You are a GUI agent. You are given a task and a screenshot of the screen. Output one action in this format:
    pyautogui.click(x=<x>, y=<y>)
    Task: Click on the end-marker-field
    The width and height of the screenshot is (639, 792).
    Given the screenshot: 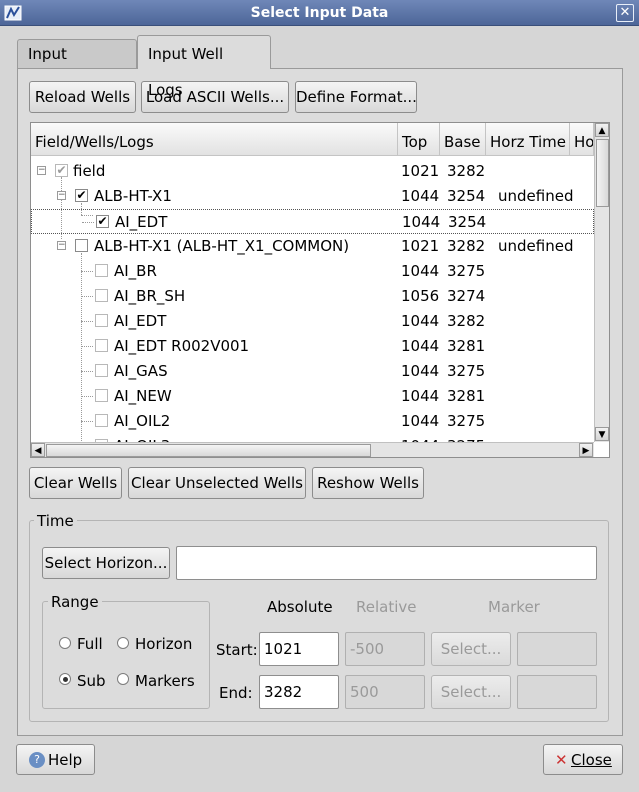 What is the action you would take?
    pyautogui.click(x=557, y=692)
    